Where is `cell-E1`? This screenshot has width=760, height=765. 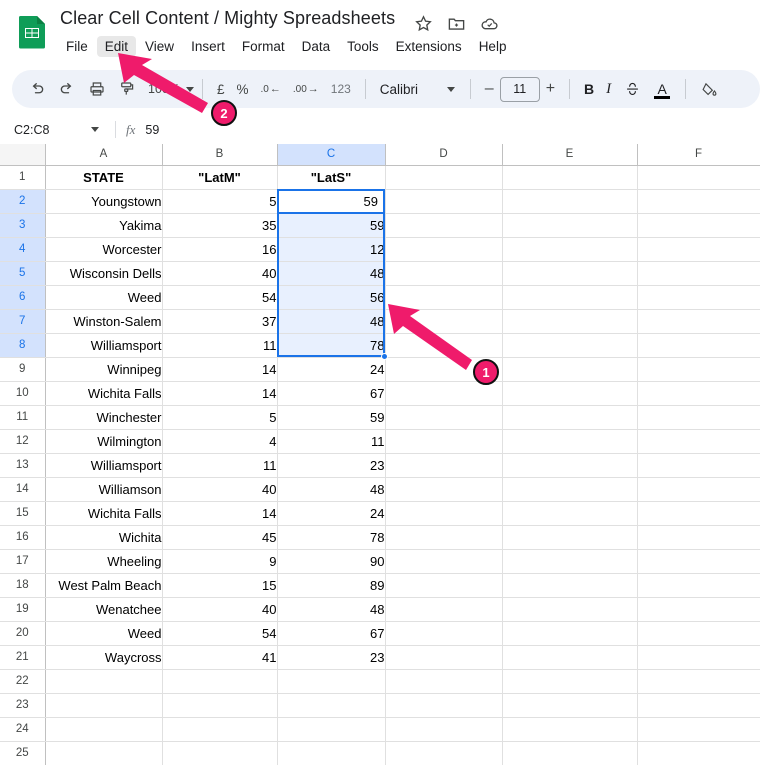 cell-E1 is located at coordinates (570, 177).